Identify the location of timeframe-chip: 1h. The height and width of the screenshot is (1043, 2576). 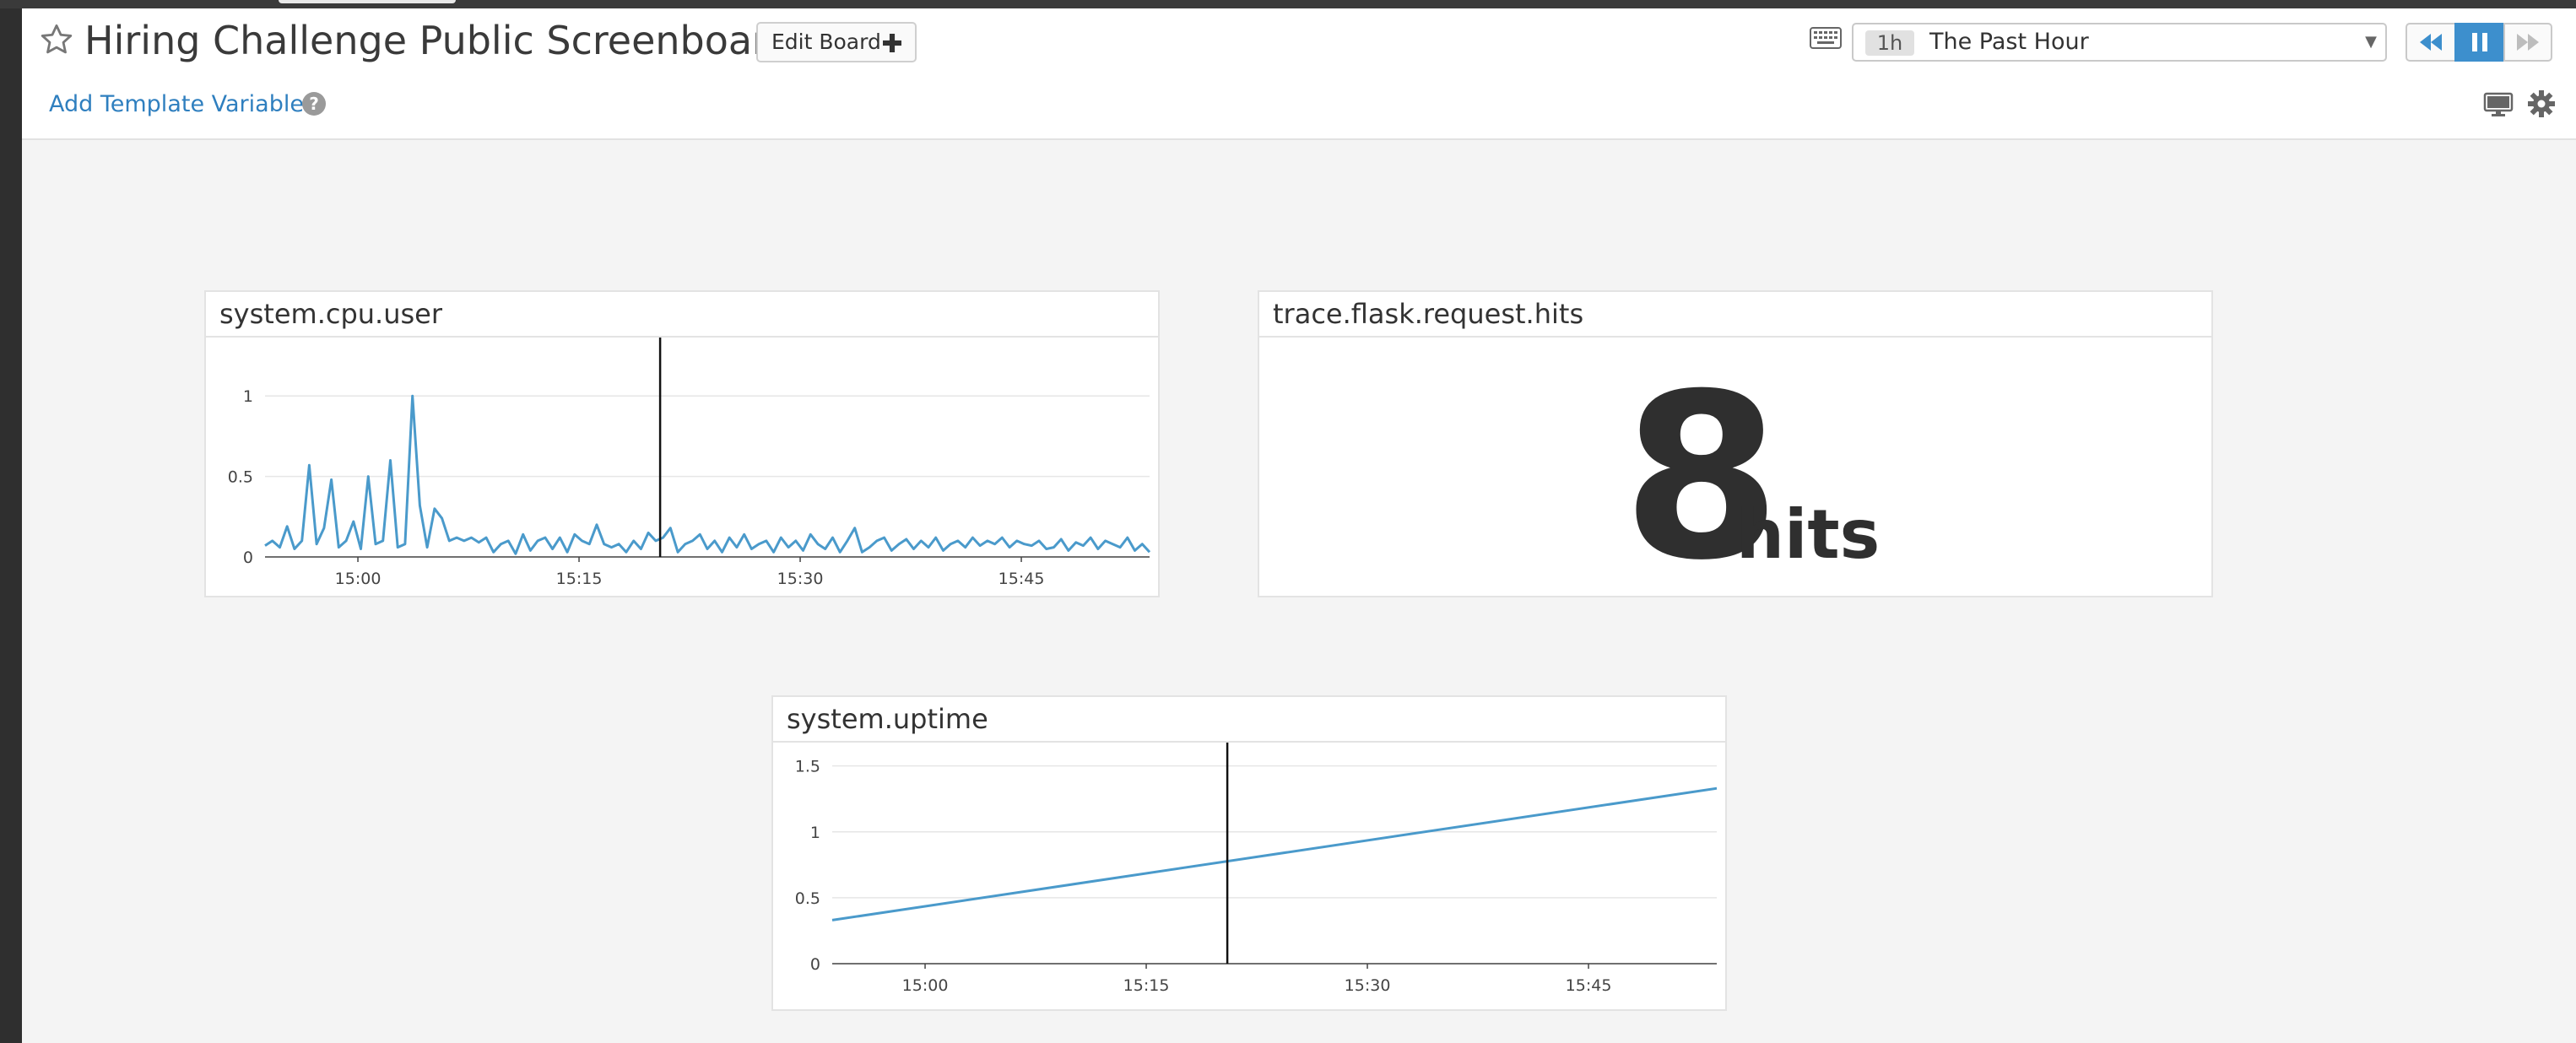
(1889, 43).